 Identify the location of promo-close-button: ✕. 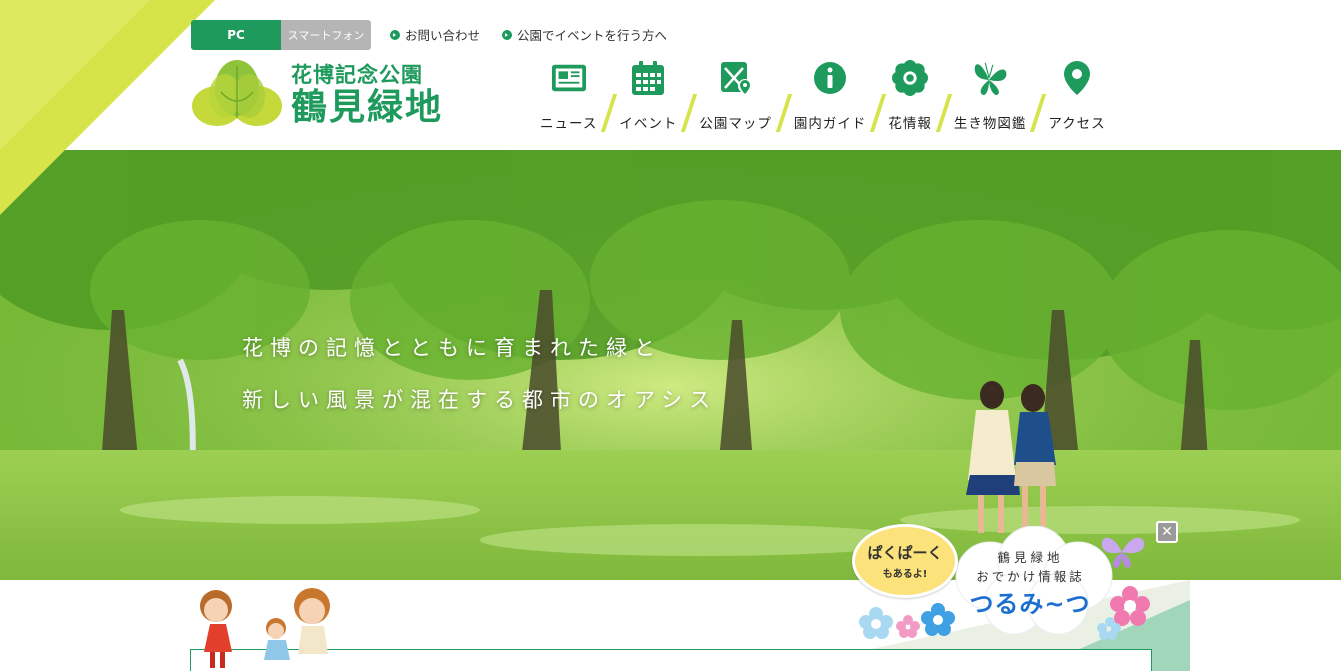
(1167, 532).